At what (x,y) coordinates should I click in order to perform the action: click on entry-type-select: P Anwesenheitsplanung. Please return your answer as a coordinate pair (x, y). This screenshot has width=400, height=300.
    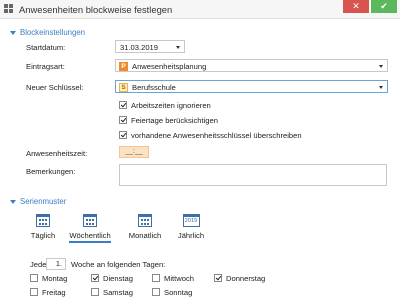
    Looking at the image, I should click on (251, 65).